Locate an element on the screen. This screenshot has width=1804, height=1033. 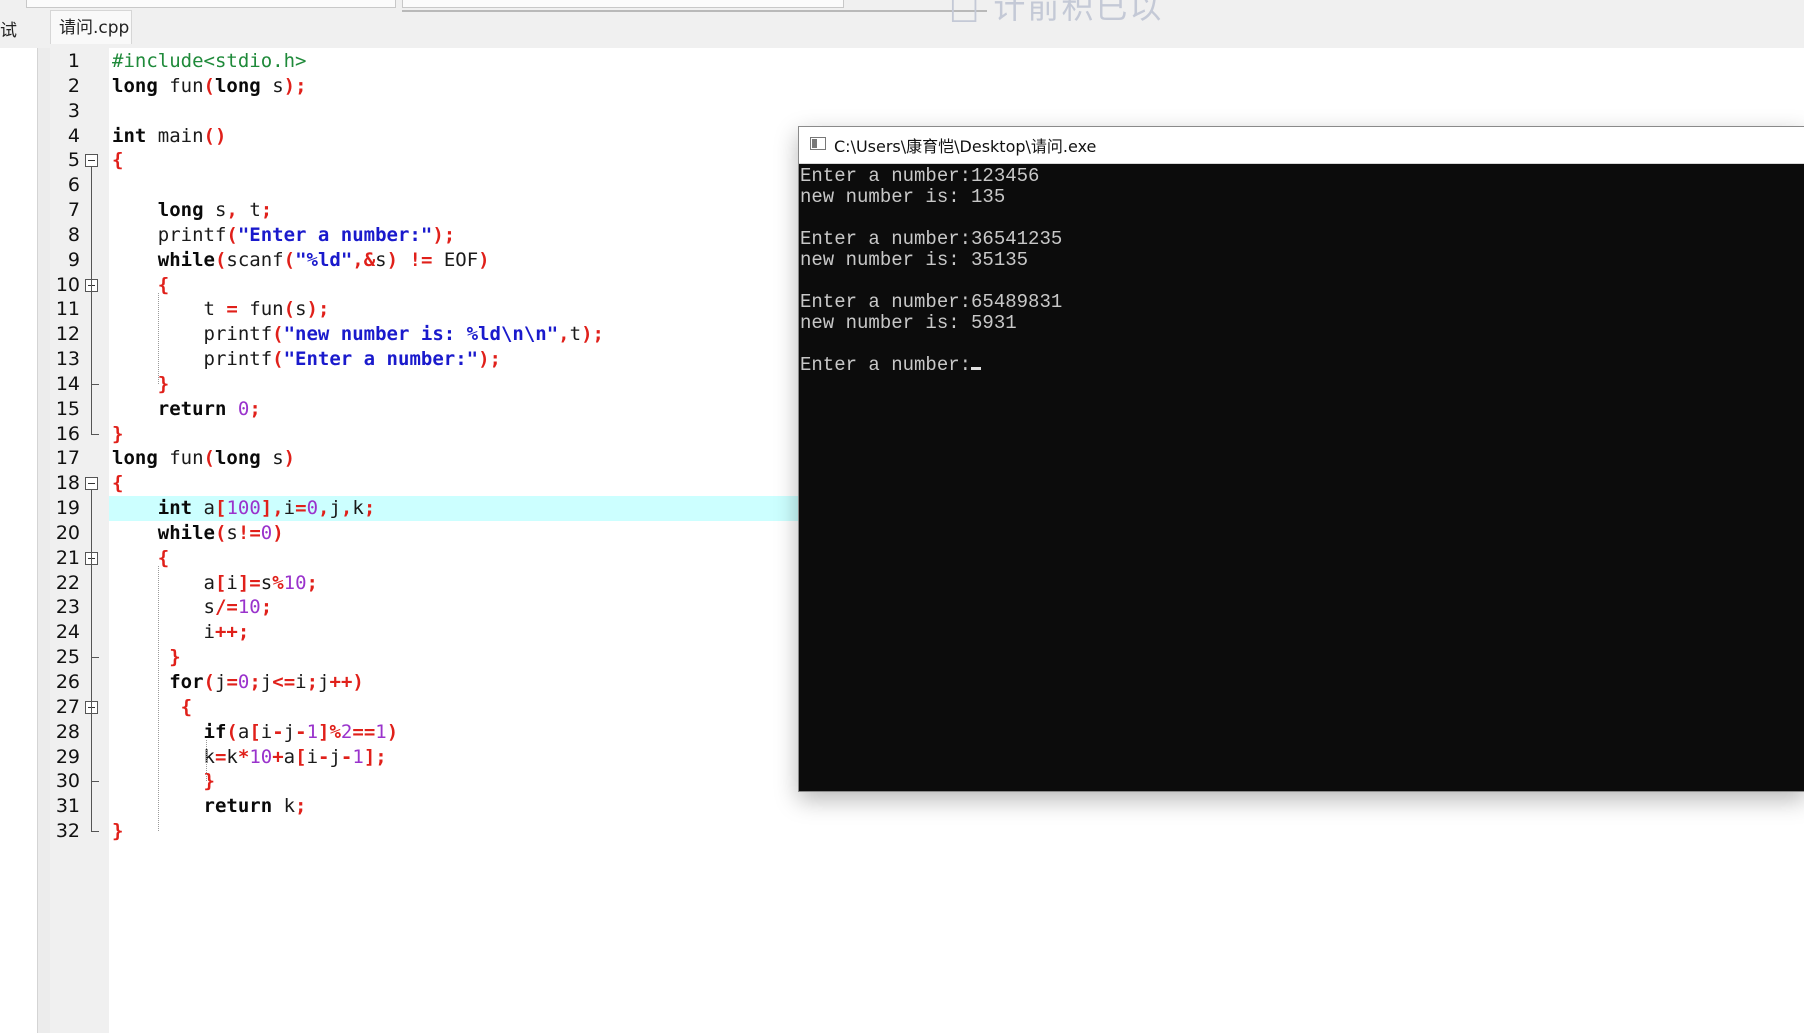
code-token: = is located at coordinates (220, 756).